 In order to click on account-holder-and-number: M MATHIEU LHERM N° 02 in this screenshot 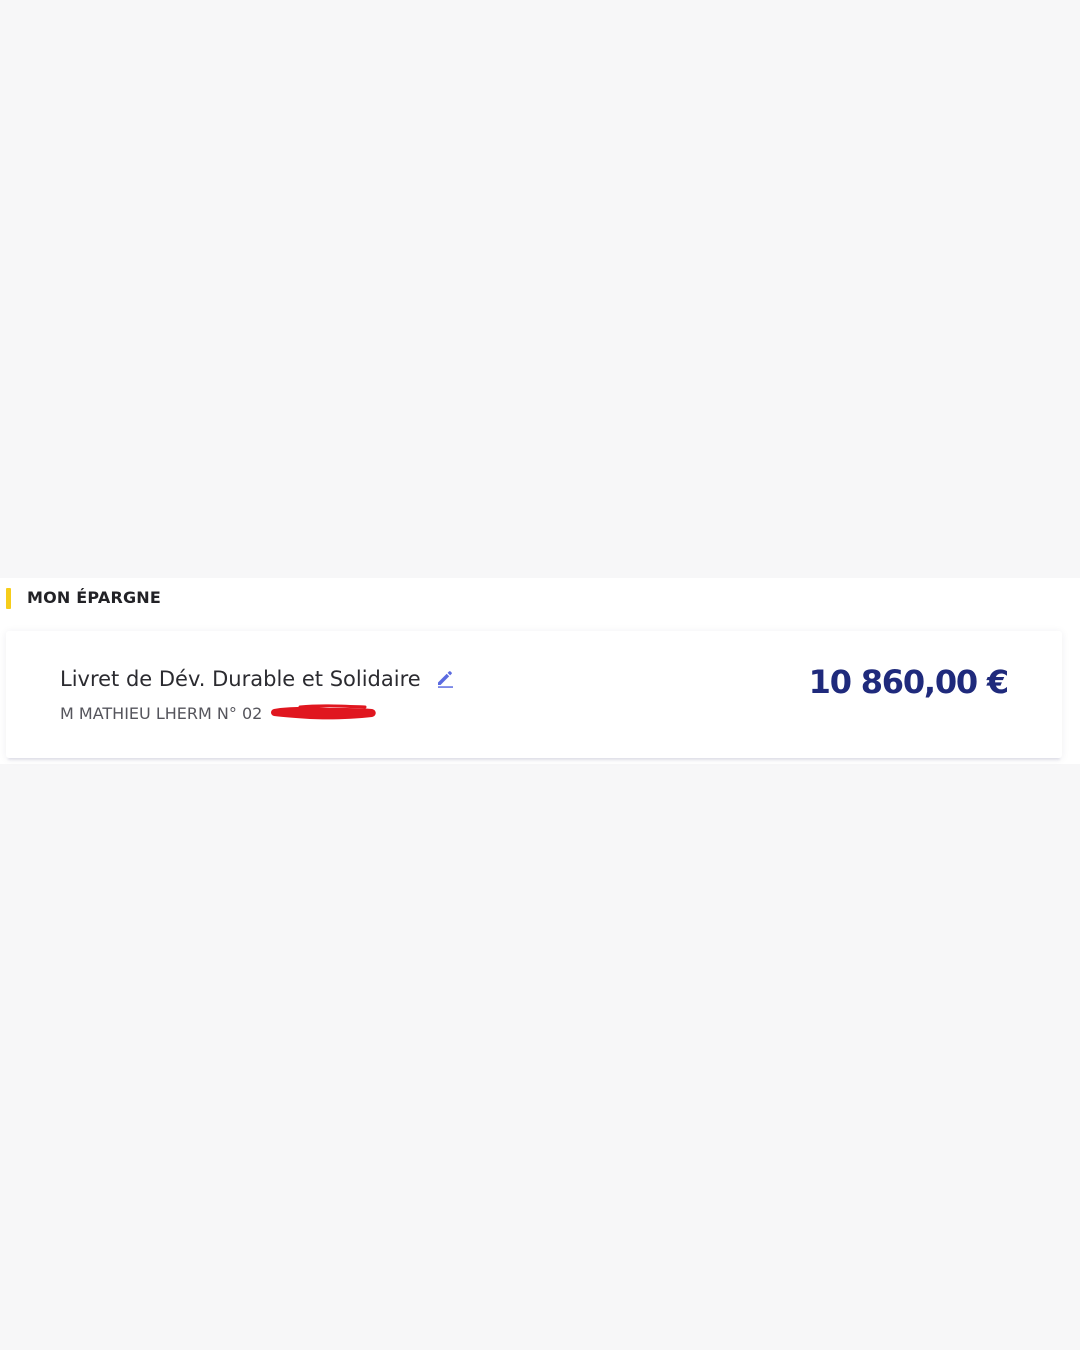, I will do `click(161, 713)`.